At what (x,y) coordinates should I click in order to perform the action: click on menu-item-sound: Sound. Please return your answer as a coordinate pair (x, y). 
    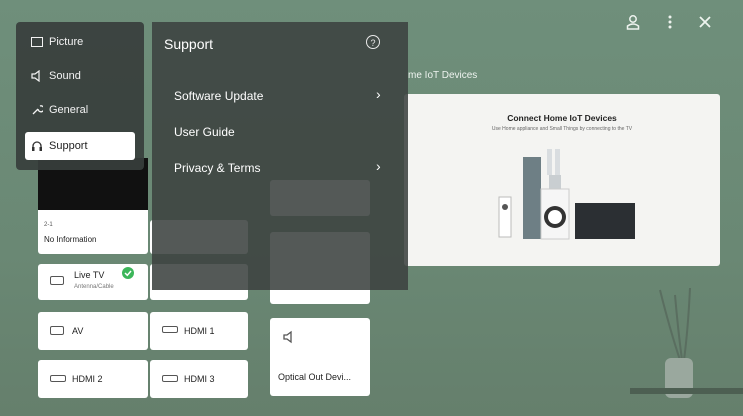
    Looking at the image, I should click on (80, 76).